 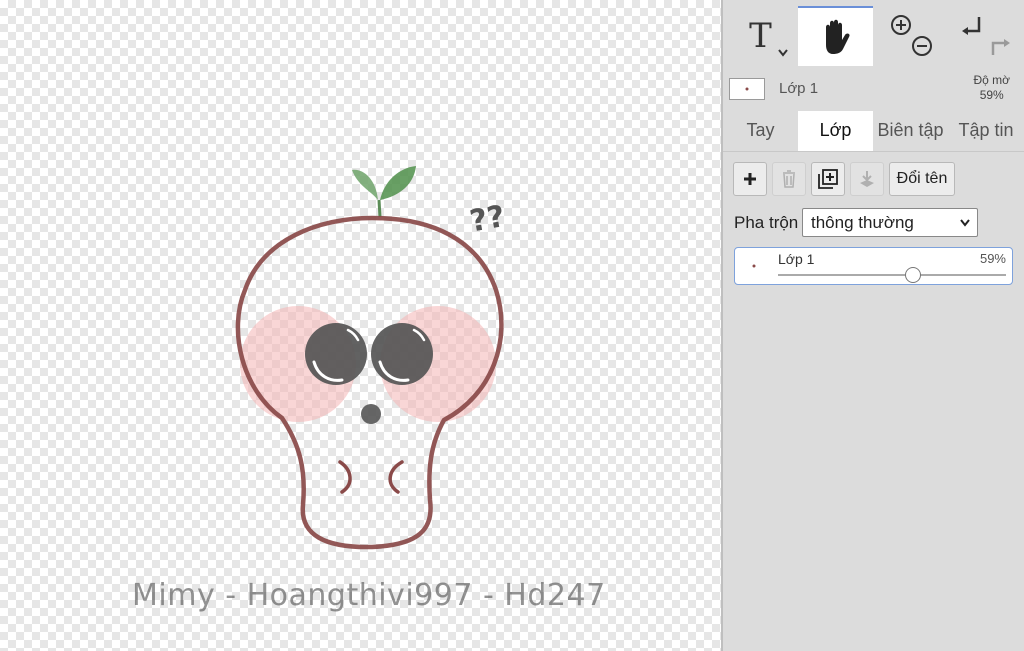 What do you see at coordinates (384, 192) in the screenshot?
I see `sprout-leaves` at bounding box center [384, 192].